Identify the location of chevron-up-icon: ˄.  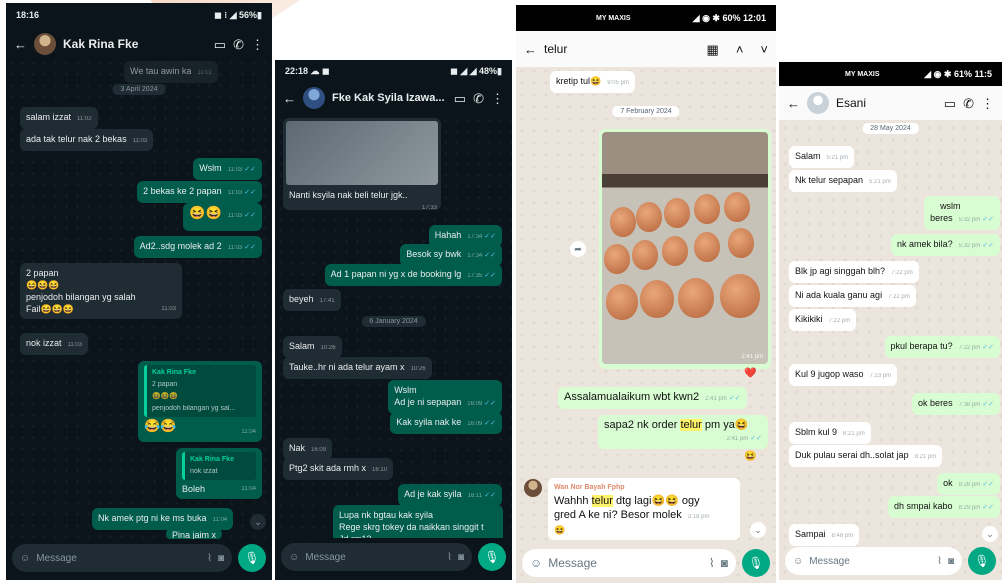
(740, 49).